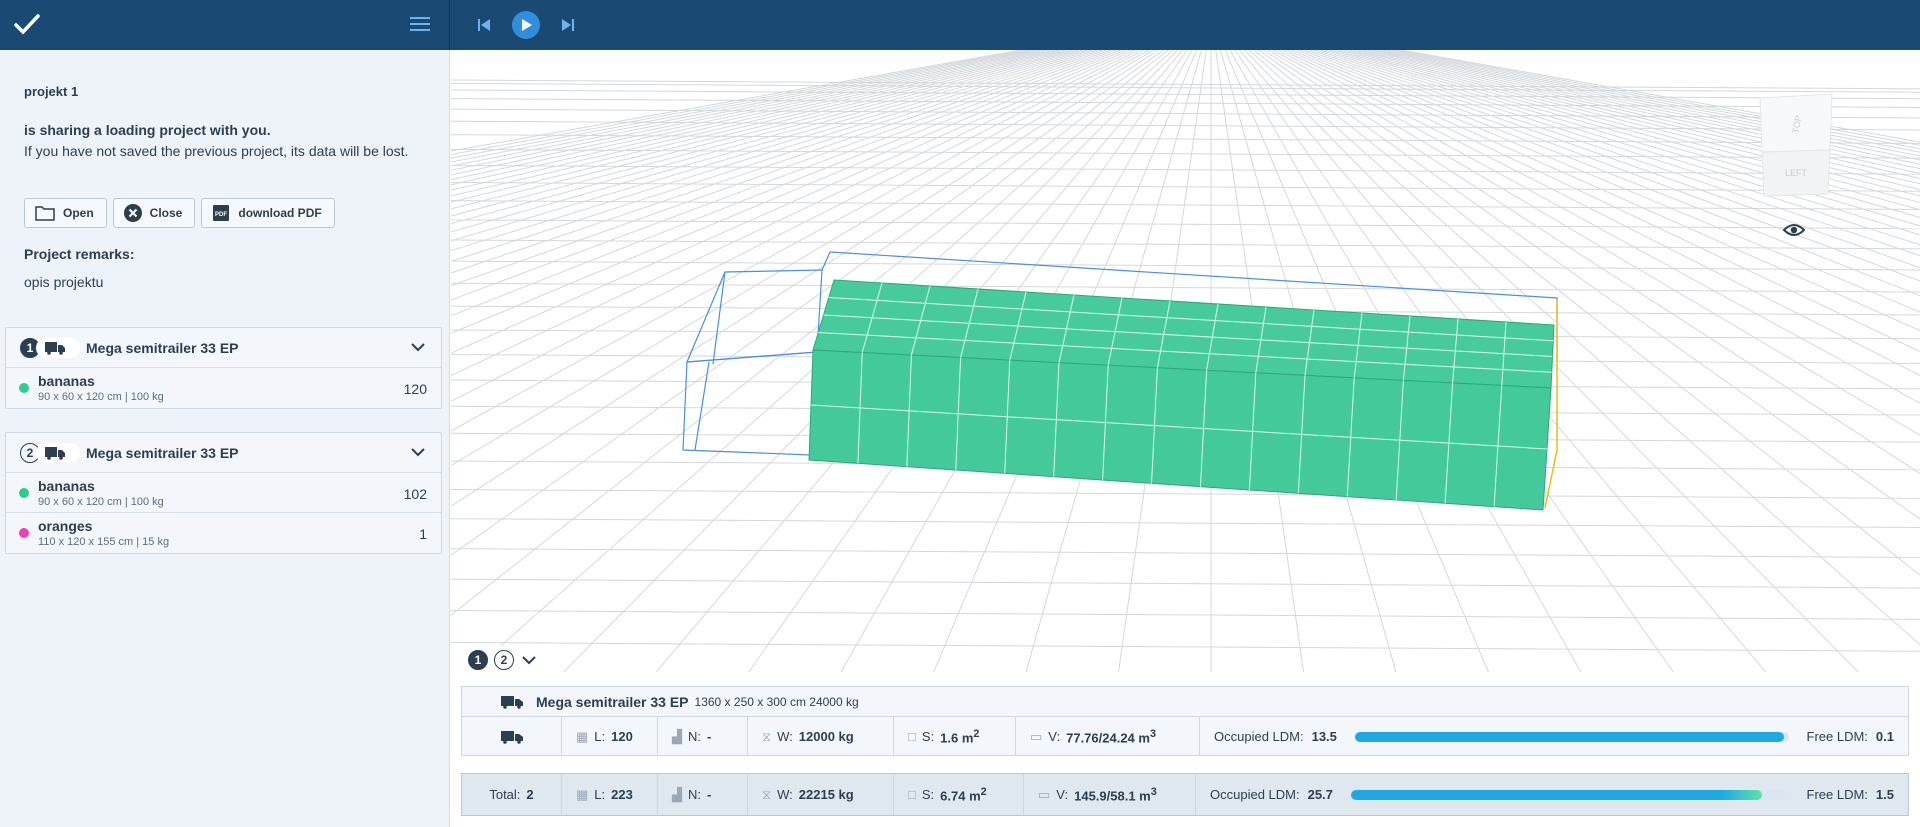 The height and width of the screenshot is (827, 1920). Describe the element at coordinates (132, 213) in the screenshot. I see `close-circle-icon` at that location.